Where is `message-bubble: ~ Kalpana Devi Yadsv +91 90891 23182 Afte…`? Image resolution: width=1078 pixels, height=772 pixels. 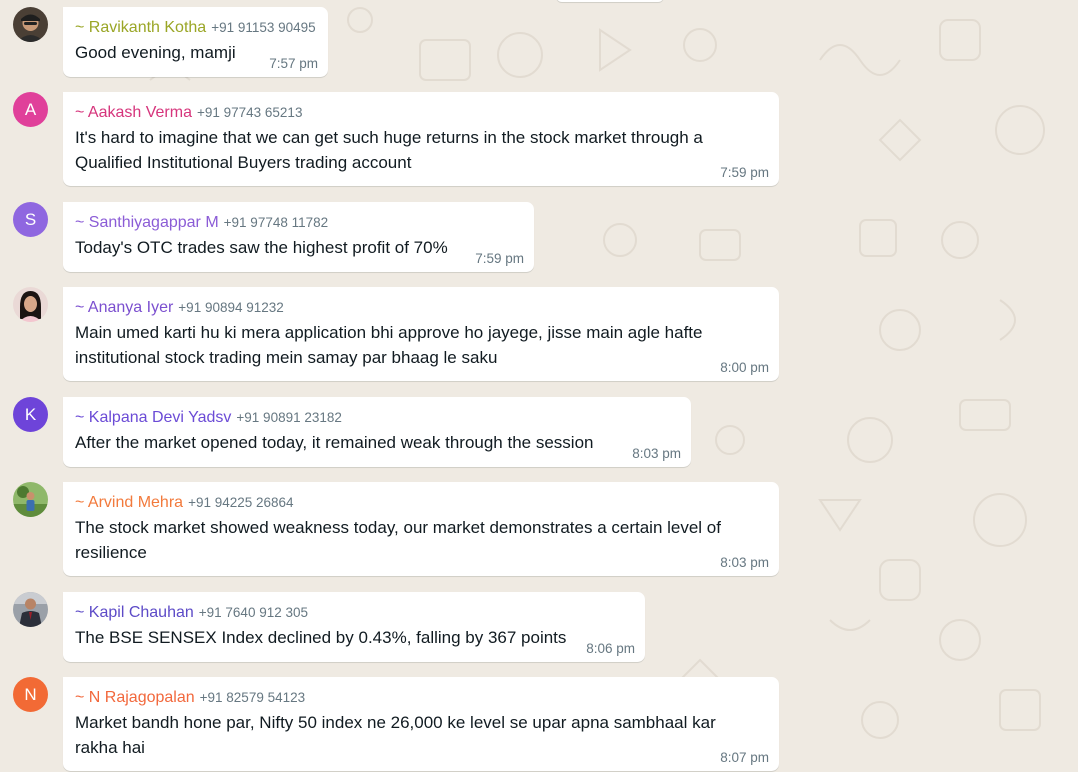
message-bubble: ~ Kalpana Devi Yadsv +91 90891 23182 Afte… is located at coordinates (377, 432).